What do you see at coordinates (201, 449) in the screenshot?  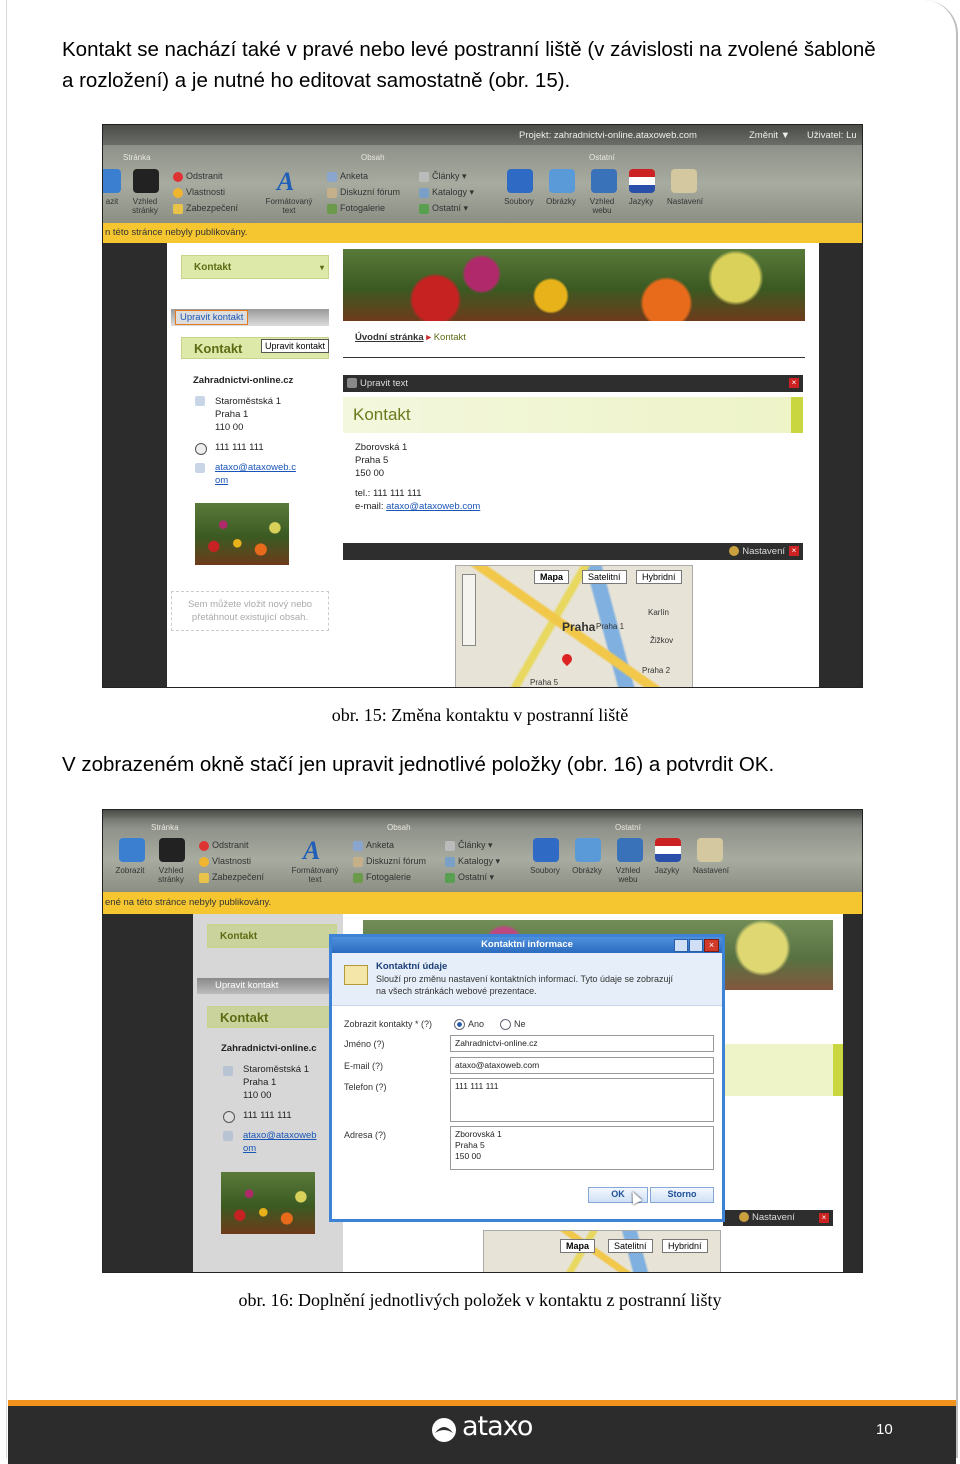 I see `phone-icon` at bounding box center [201, 449].